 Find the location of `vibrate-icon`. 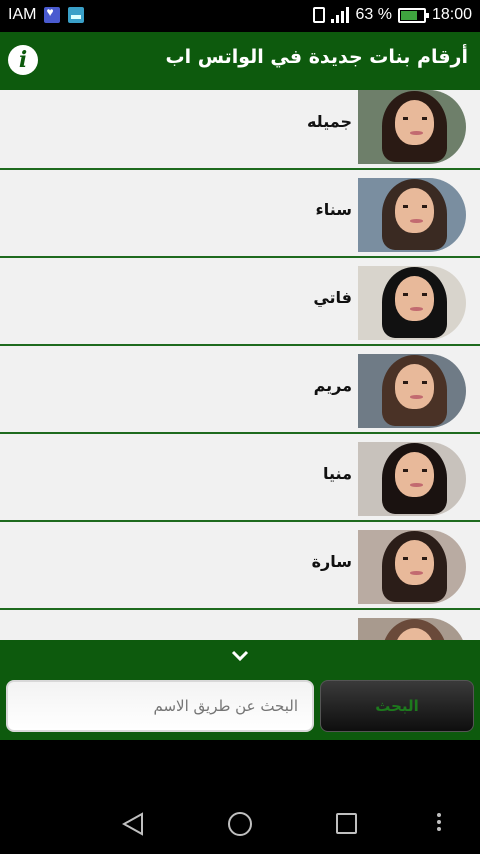

vibrate-icon is located at coordinates (319, 15).